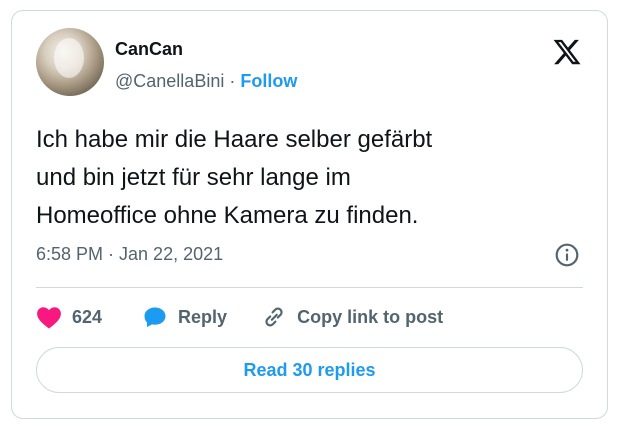 The image size is (620, 430). I want to click on avatar, so click(70, 62).